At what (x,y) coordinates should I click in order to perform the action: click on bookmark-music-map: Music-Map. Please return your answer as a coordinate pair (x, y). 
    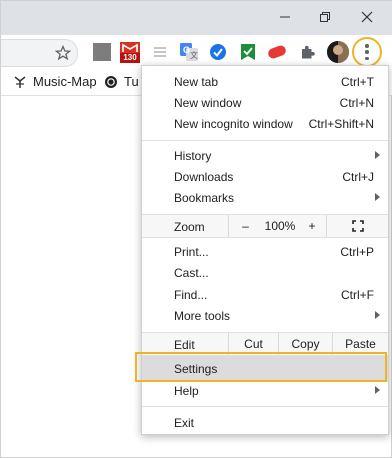
    Looking at the image, I should click on (55, 81).